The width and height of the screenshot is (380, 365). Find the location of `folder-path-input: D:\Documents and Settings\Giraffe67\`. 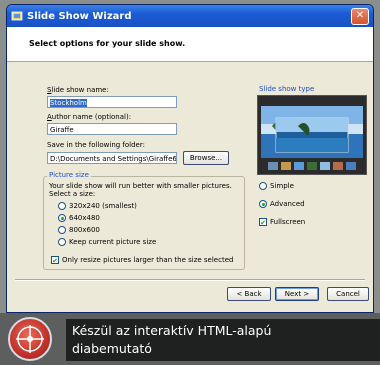

folder-path-input: D:\Documents and Settings\Giraffe67\ is located at coordinates (112, 158).